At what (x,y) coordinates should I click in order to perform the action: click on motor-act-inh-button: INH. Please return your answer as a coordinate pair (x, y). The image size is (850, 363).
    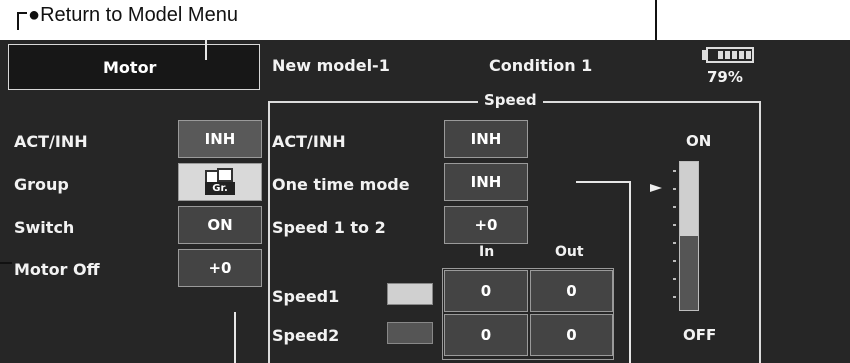
    Looking at the image, I should click on (220, 139).